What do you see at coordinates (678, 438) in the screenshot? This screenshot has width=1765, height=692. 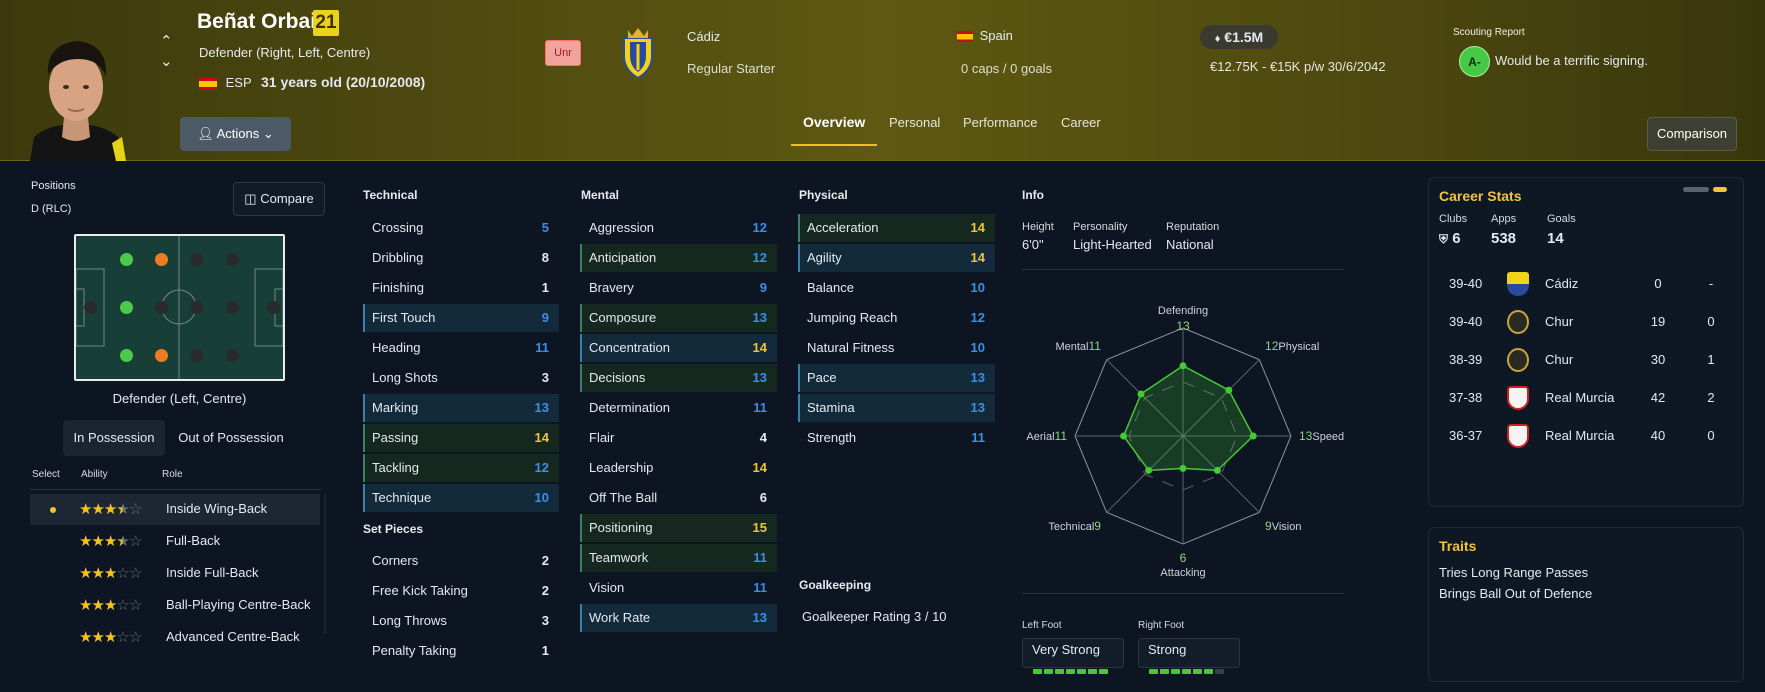 I see `attribute-row: Flair 4` at bounding box center [678, 438].